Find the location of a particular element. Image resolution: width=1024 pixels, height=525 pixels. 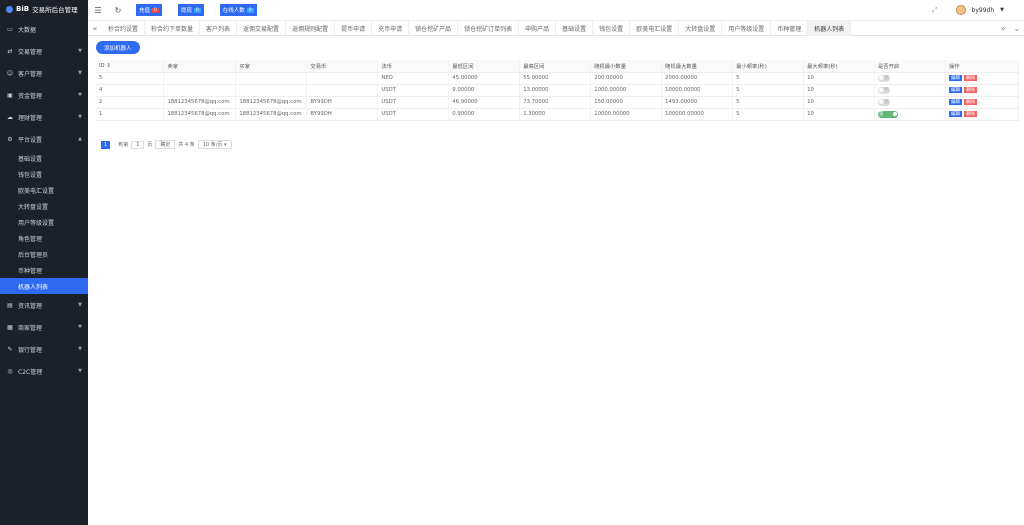

tab: 充币申请 is located at coordinates (391, 28).